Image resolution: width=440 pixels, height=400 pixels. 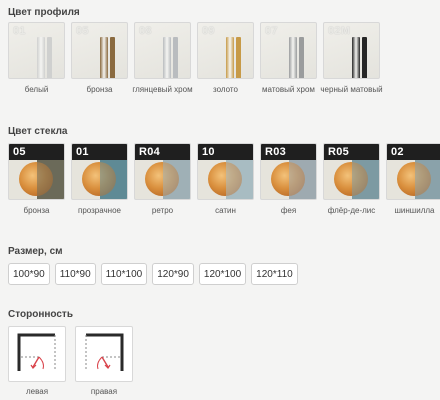 What do you see at coordinates (150, 152) in the screenshot?
I see `glass-color-code: R04` at bounding box center [150, 152].